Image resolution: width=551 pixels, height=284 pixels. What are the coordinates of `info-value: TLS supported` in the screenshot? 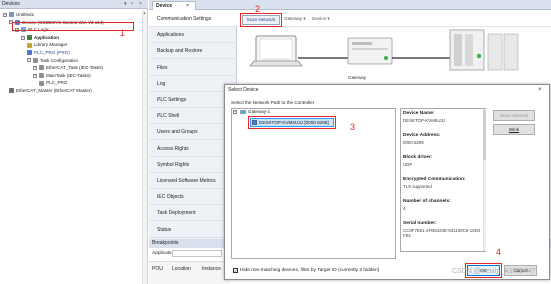 It's located at (417, 186).